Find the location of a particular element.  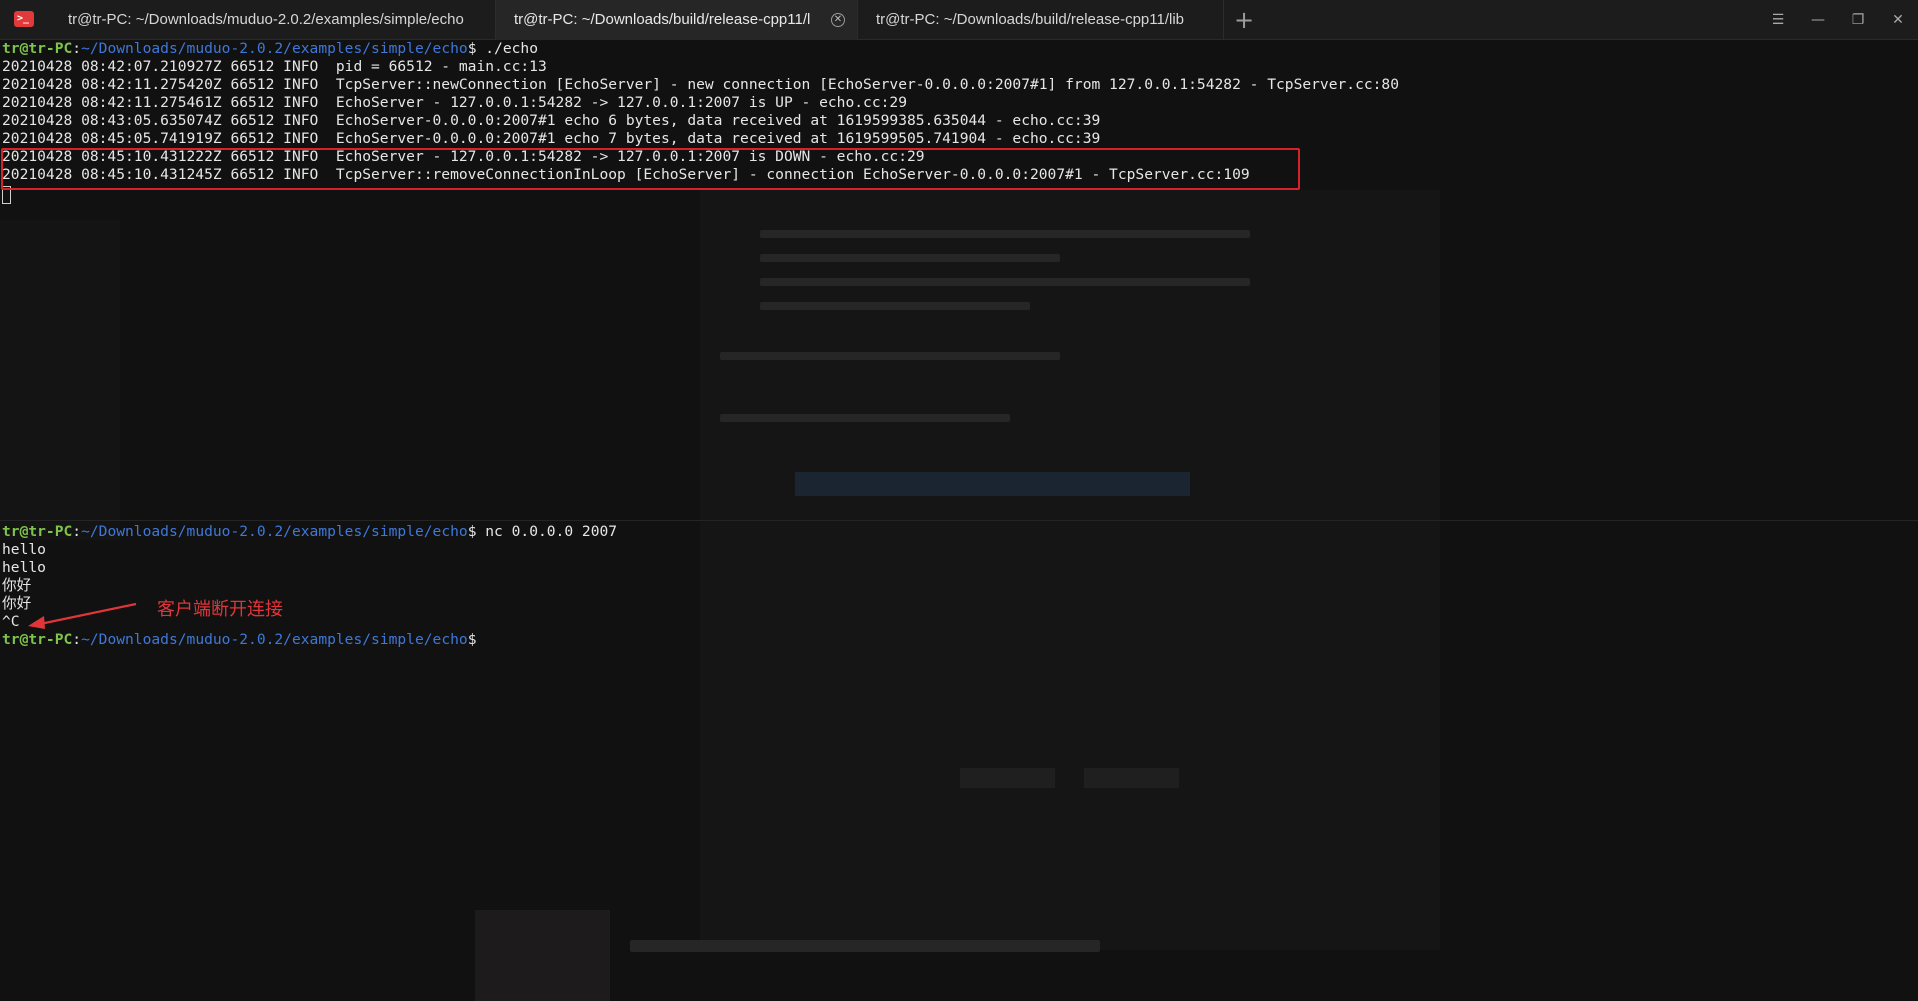

close-circle-icon: ✕ is located at coordinates (838, 20).